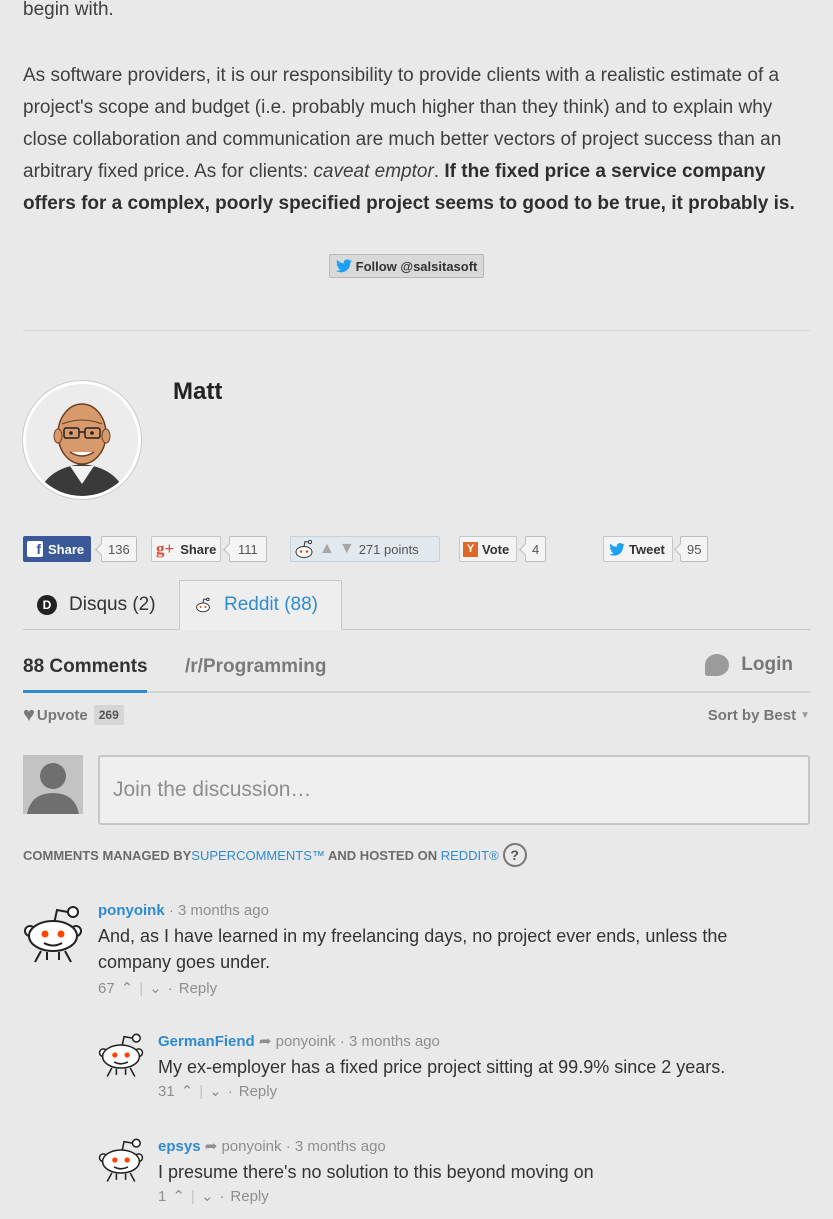  Describe the element at coordinates (304, 548) in the screenshot. I see `reddit-alien-icon` at that location.